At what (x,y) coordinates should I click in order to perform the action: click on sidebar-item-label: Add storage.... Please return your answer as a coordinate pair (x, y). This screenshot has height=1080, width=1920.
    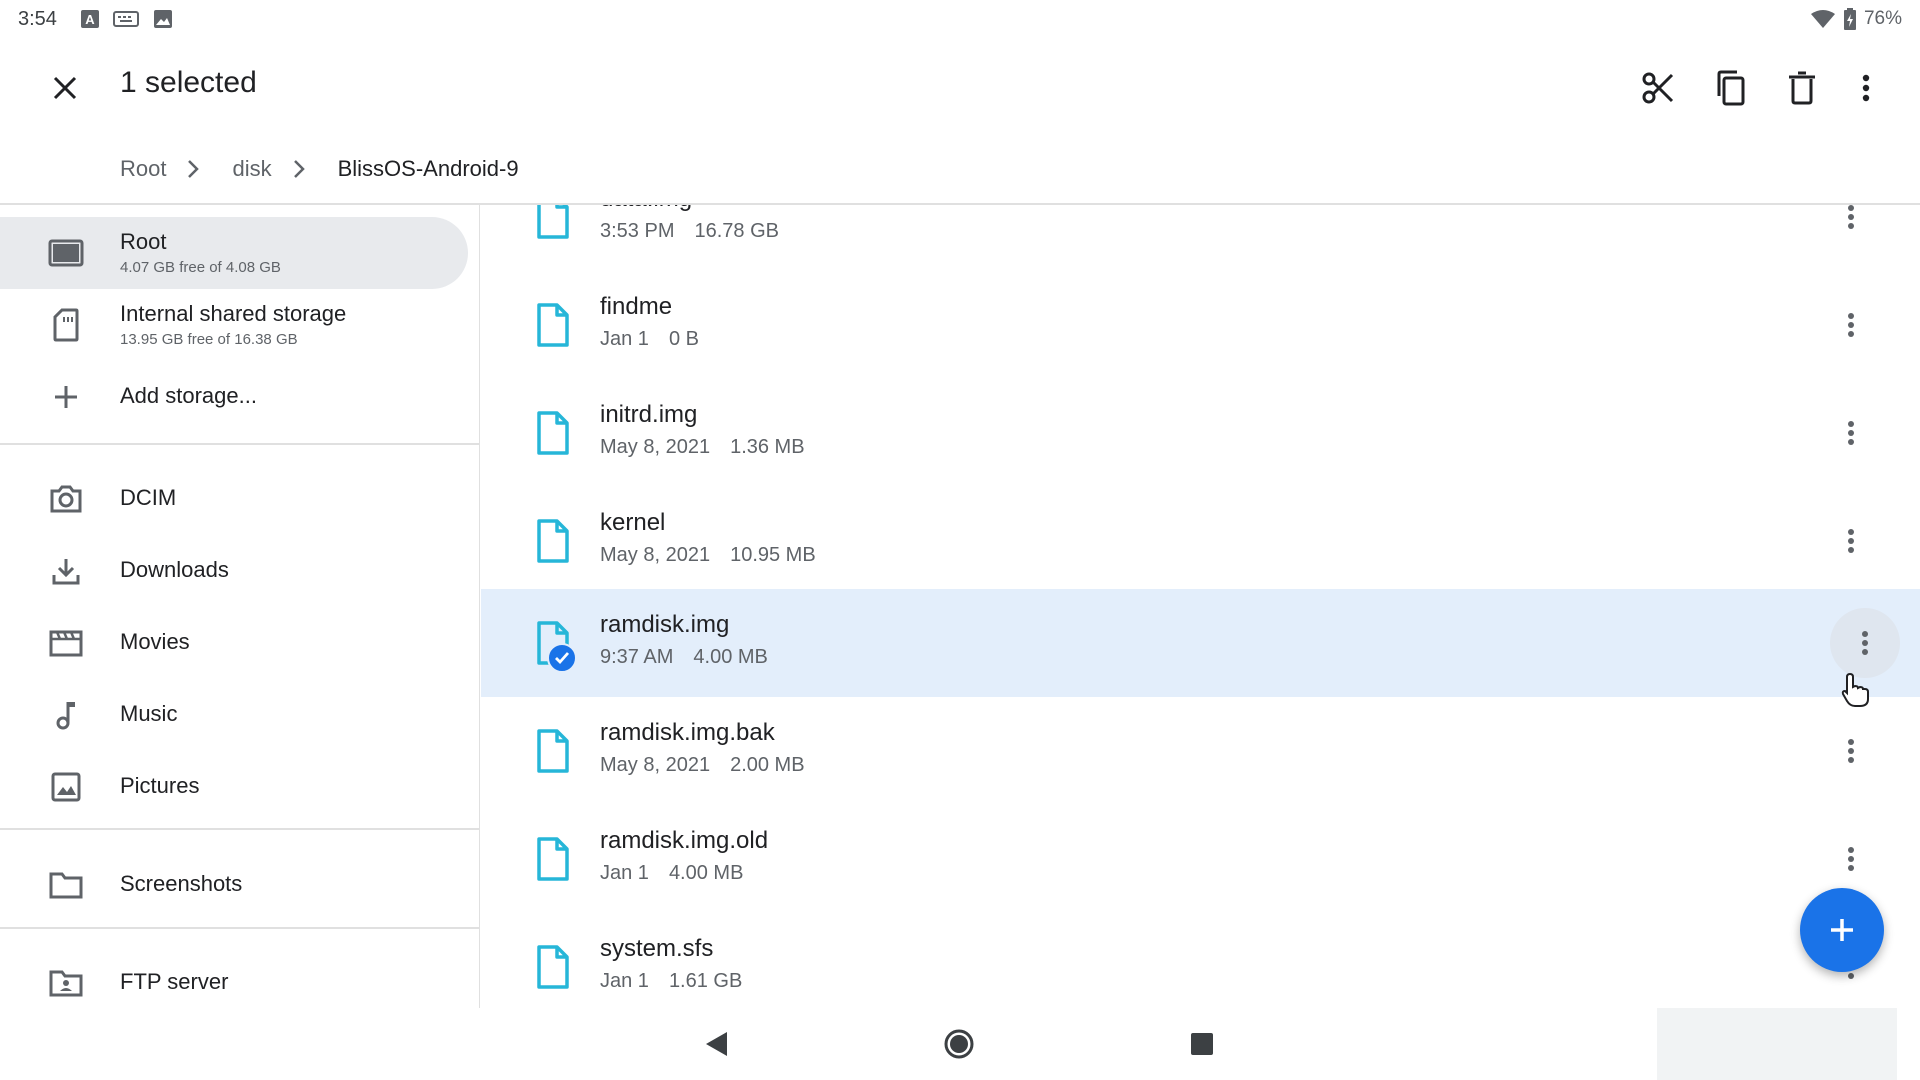
    Looking at the image, I should click on (188, 395).